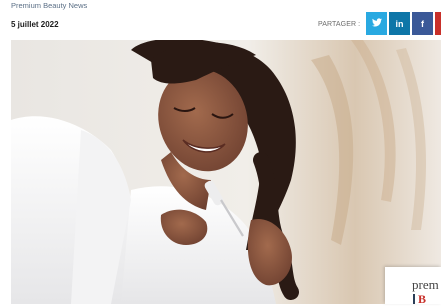  What do you see at coordinates (422, 299) in the screenshot?
I see `brand-name-partial-2: B` at bounding box center [422, 299].